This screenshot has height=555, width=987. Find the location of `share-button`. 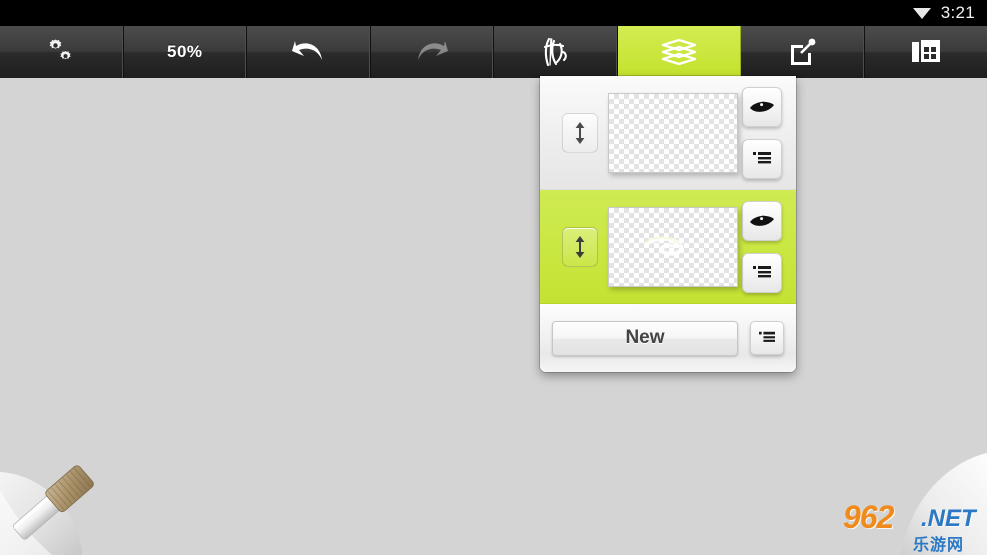

share-button is located at coordinates (803, 52).